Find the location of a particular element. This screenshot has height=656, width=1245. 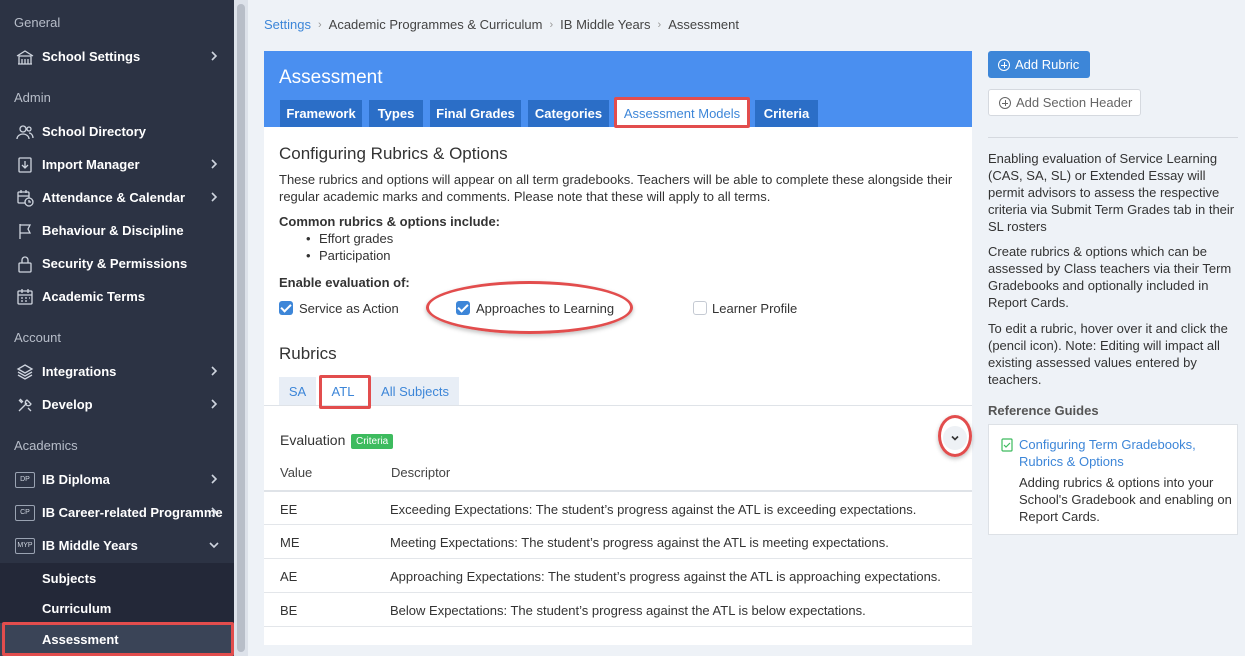

lock-icon is located at coordinates (25, 264).